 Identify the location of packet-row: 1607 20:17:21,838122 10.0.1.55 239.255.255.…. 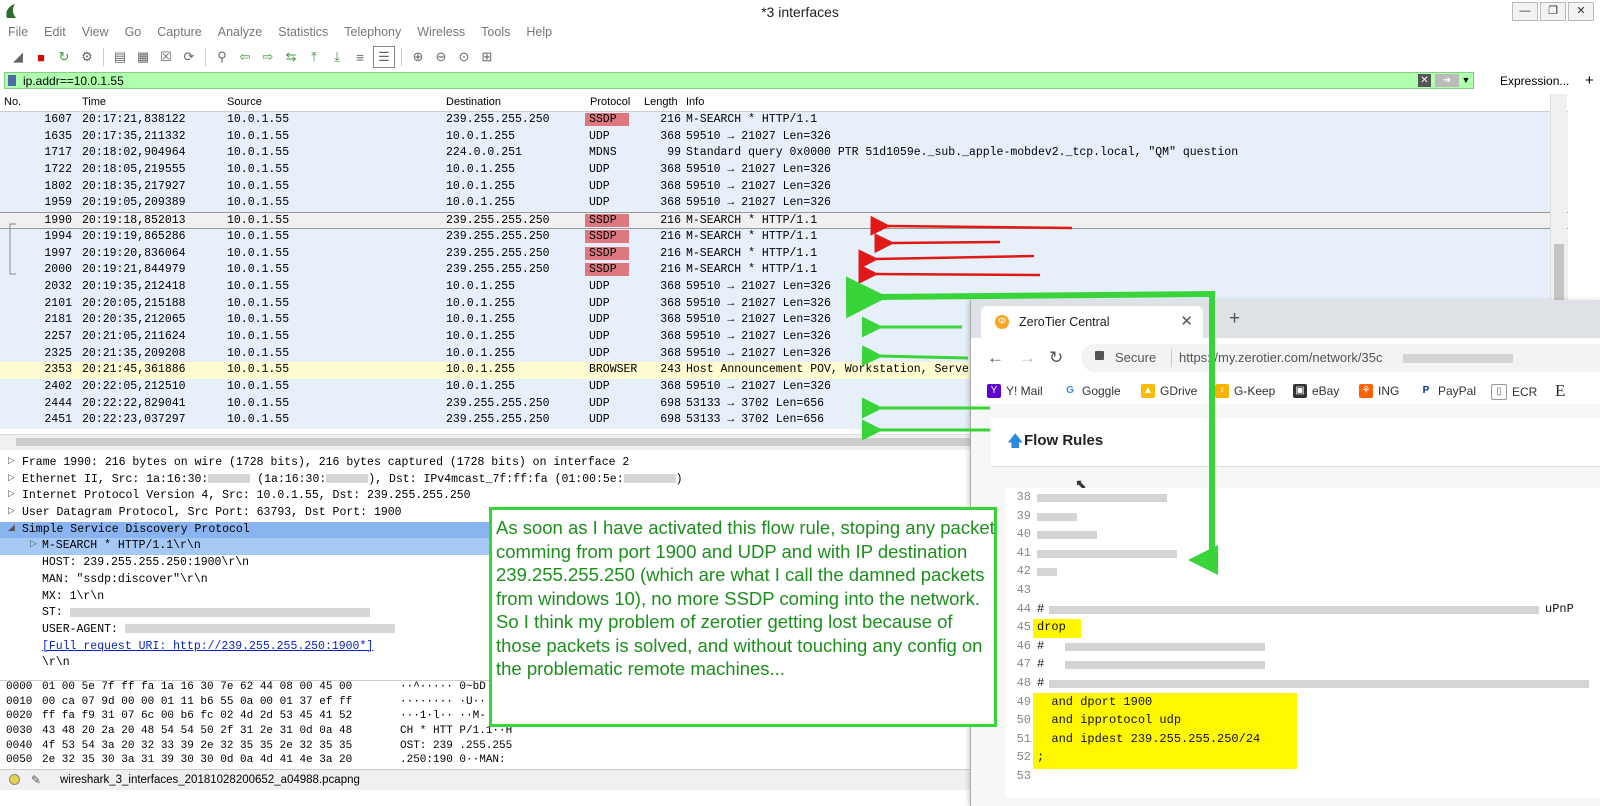
(784, 120).